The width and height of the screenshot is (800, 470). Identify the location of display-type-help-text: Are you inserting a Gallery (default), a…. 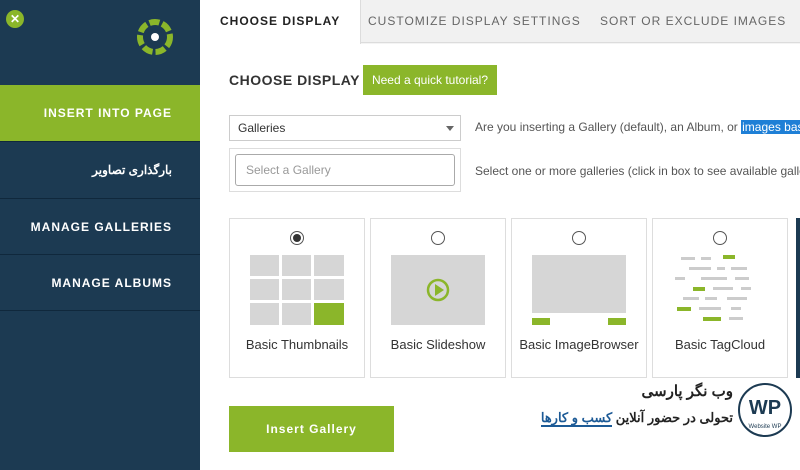
(608, 127).